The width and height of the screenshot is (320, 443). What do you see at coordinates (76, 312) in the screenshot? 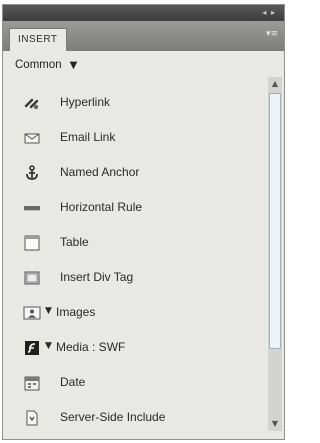
I see `insert-item-label: Images` at bounding box center [76, 312].